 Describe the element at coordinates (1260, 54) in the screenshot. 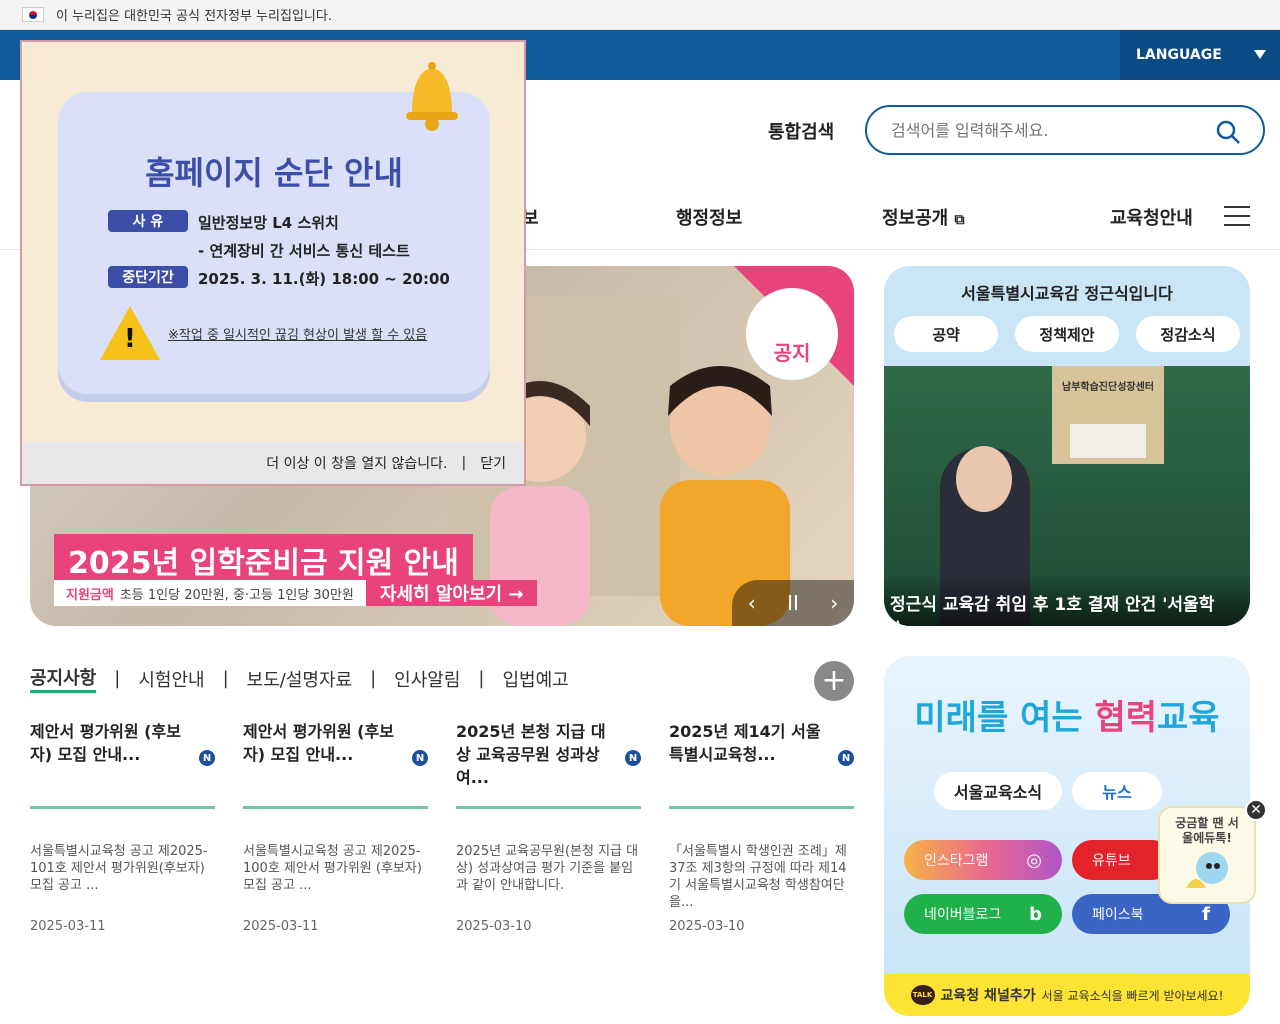

I see `caret-down-icon` at that location.